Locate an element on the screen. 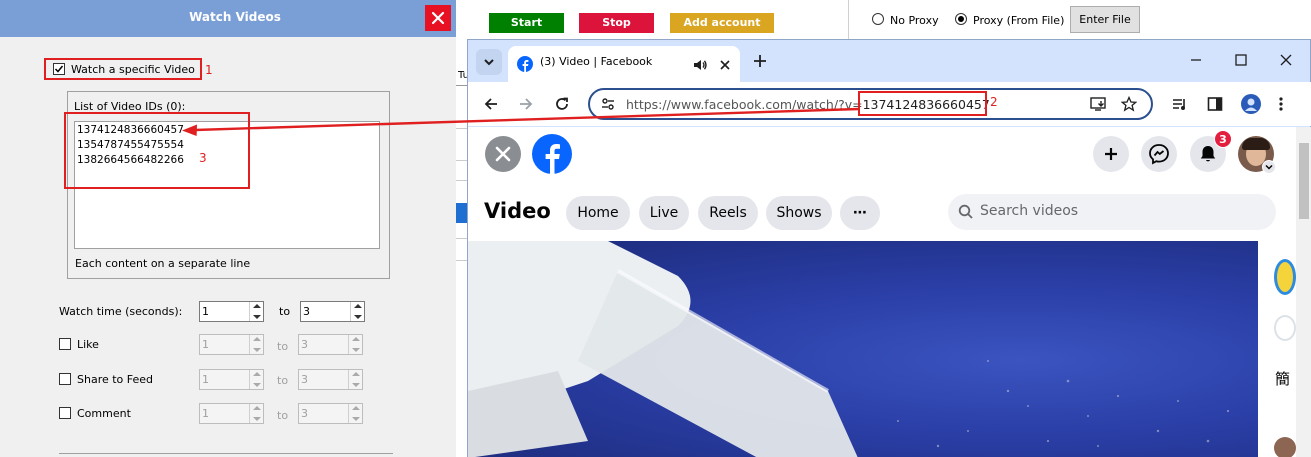 The image size is (1311, 457). right-column-text: 簡 is located at coordinates (1283, 379).